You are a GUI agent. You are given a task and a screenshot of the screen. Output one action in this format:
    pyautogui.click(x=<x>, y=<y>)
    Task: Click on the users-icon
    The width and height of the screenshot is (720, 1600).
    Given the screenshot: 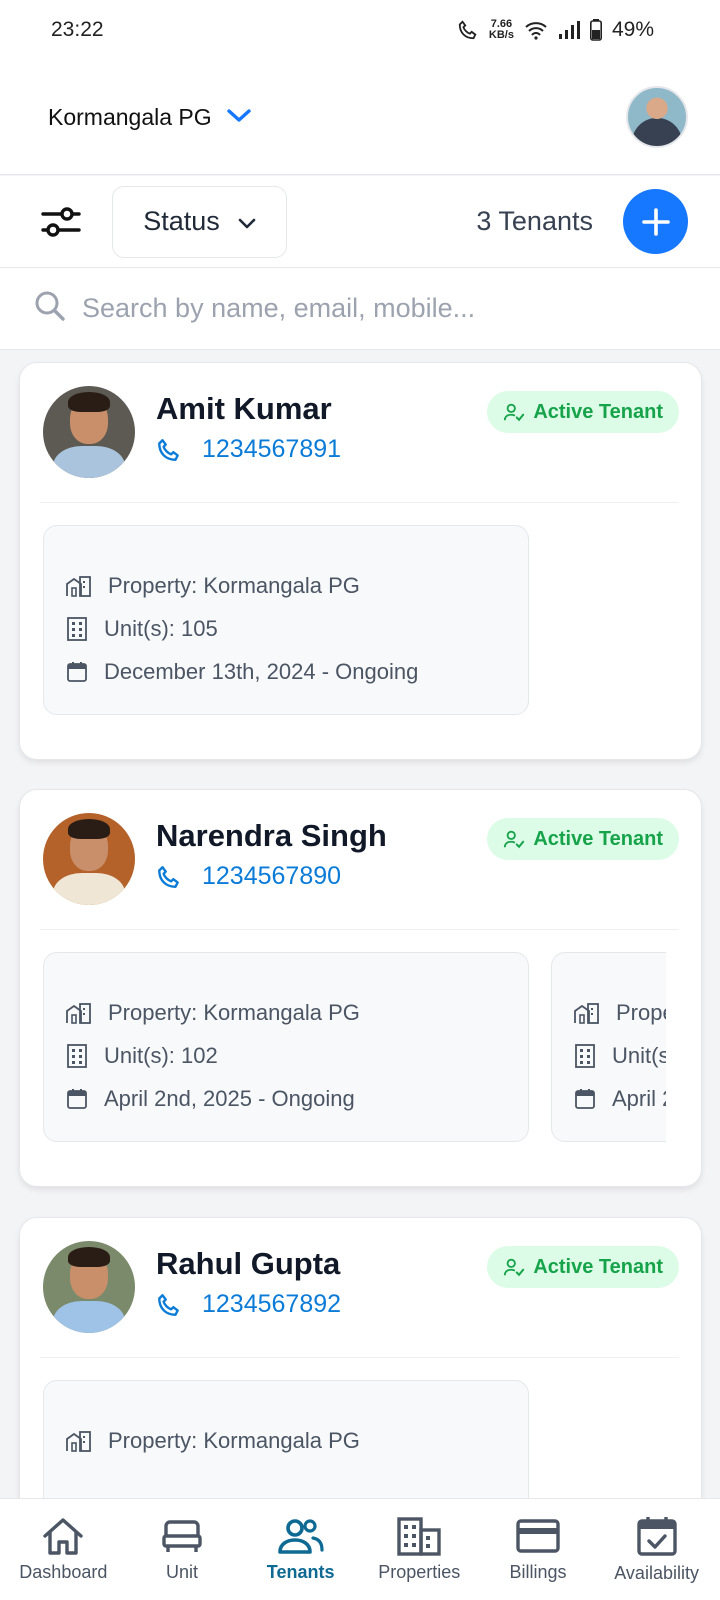 What is the action you would take?
    pyautogui.click(x=300, y=1536)
    